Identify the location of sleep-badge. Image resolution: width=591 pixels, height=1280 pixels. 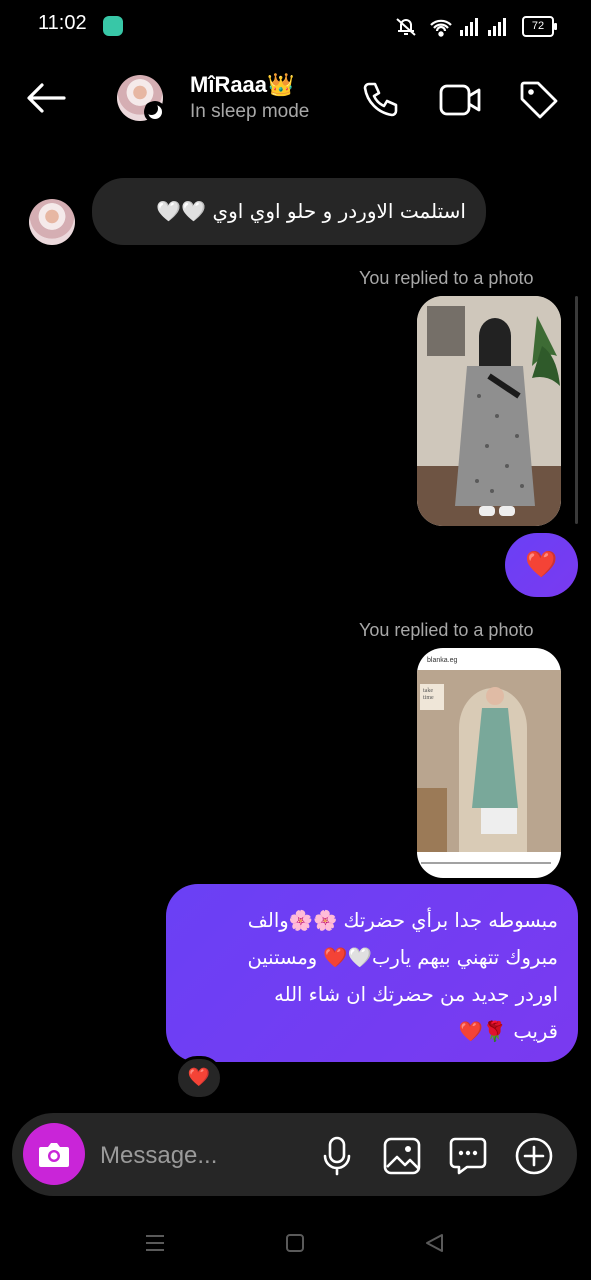
(155, 112).